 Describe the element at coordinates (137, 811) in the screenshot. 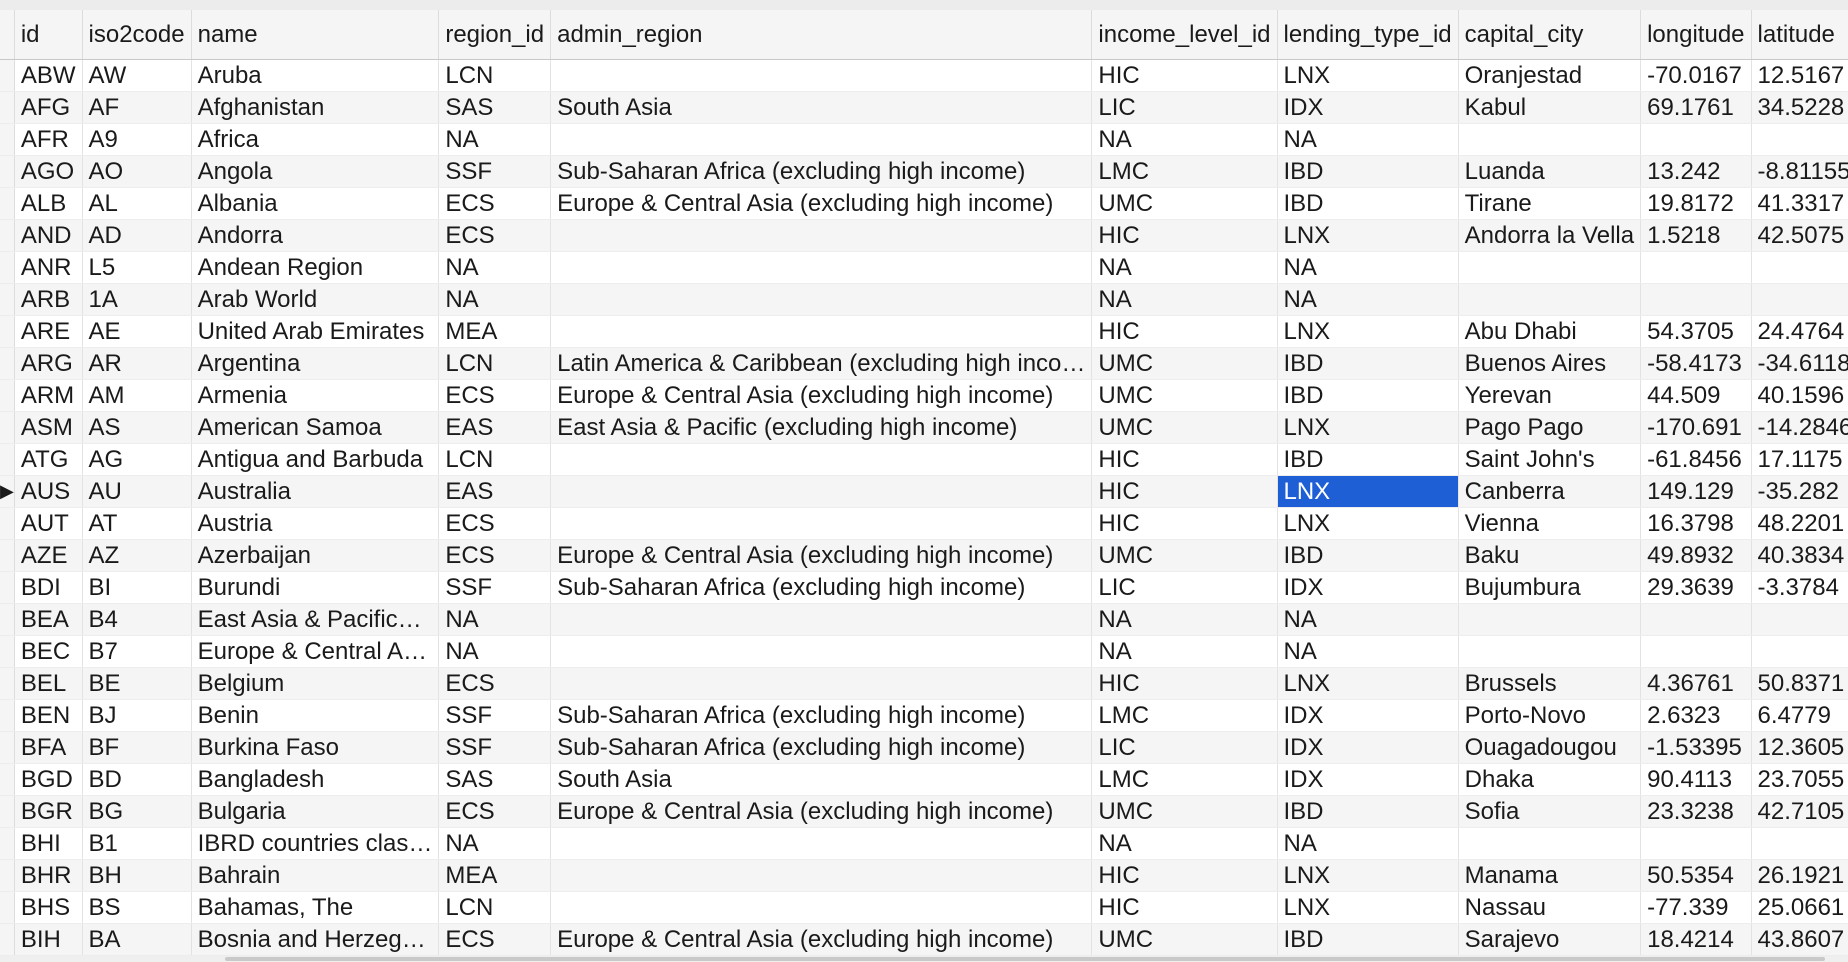

I see `cell-iso2code: BG` at that location.